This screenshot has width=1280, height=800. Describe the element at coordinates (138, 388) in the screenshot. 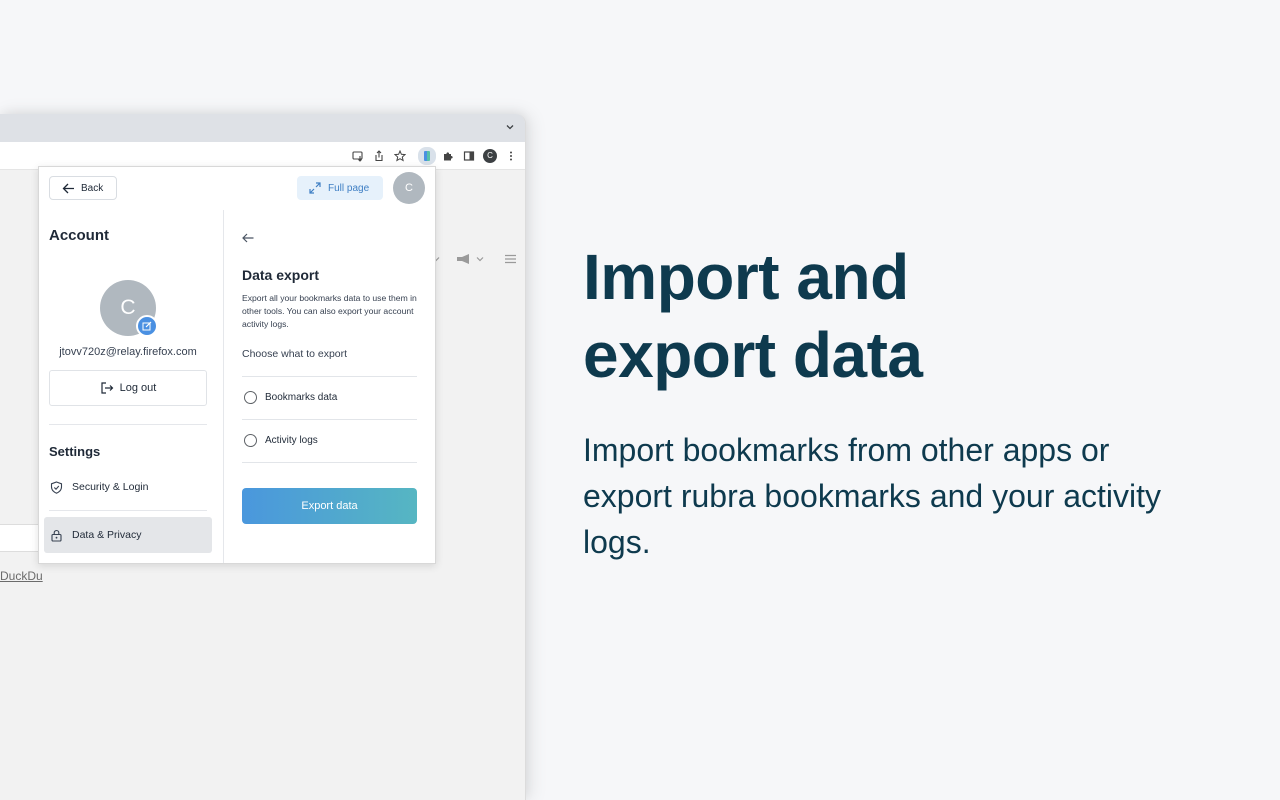

I see `logout-label: Log out` at that location.